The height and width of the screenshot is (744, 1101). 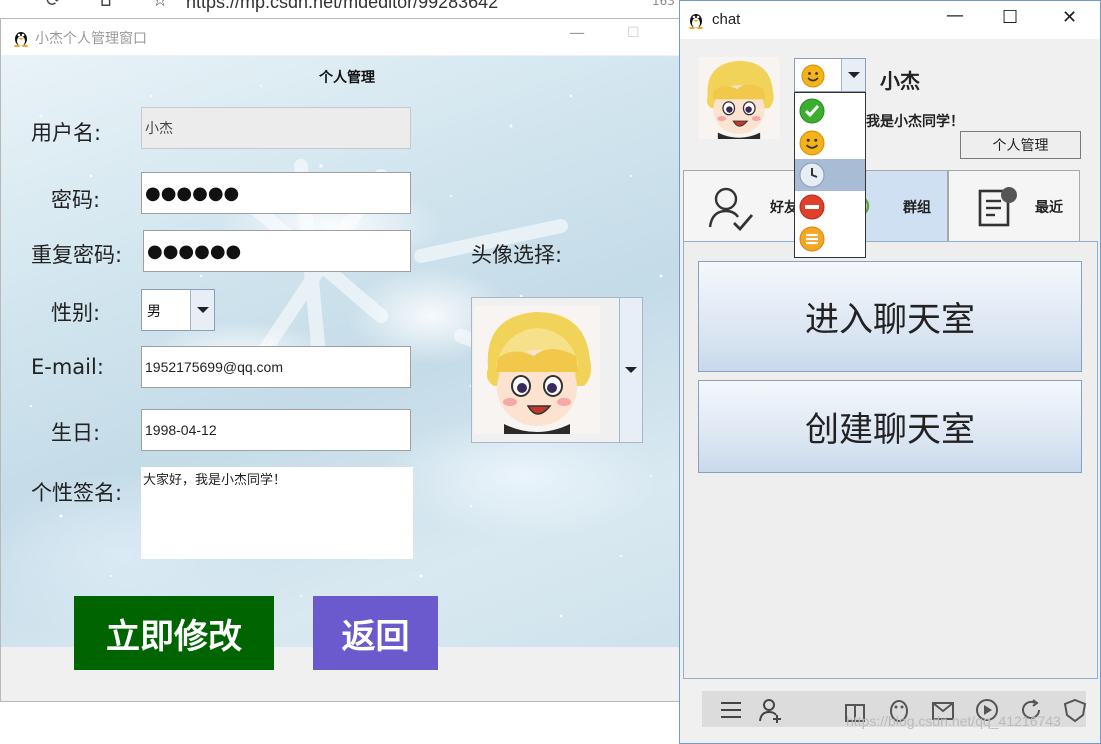 I want to click on birthday-label: 生日:, so click(x=76, y=433).